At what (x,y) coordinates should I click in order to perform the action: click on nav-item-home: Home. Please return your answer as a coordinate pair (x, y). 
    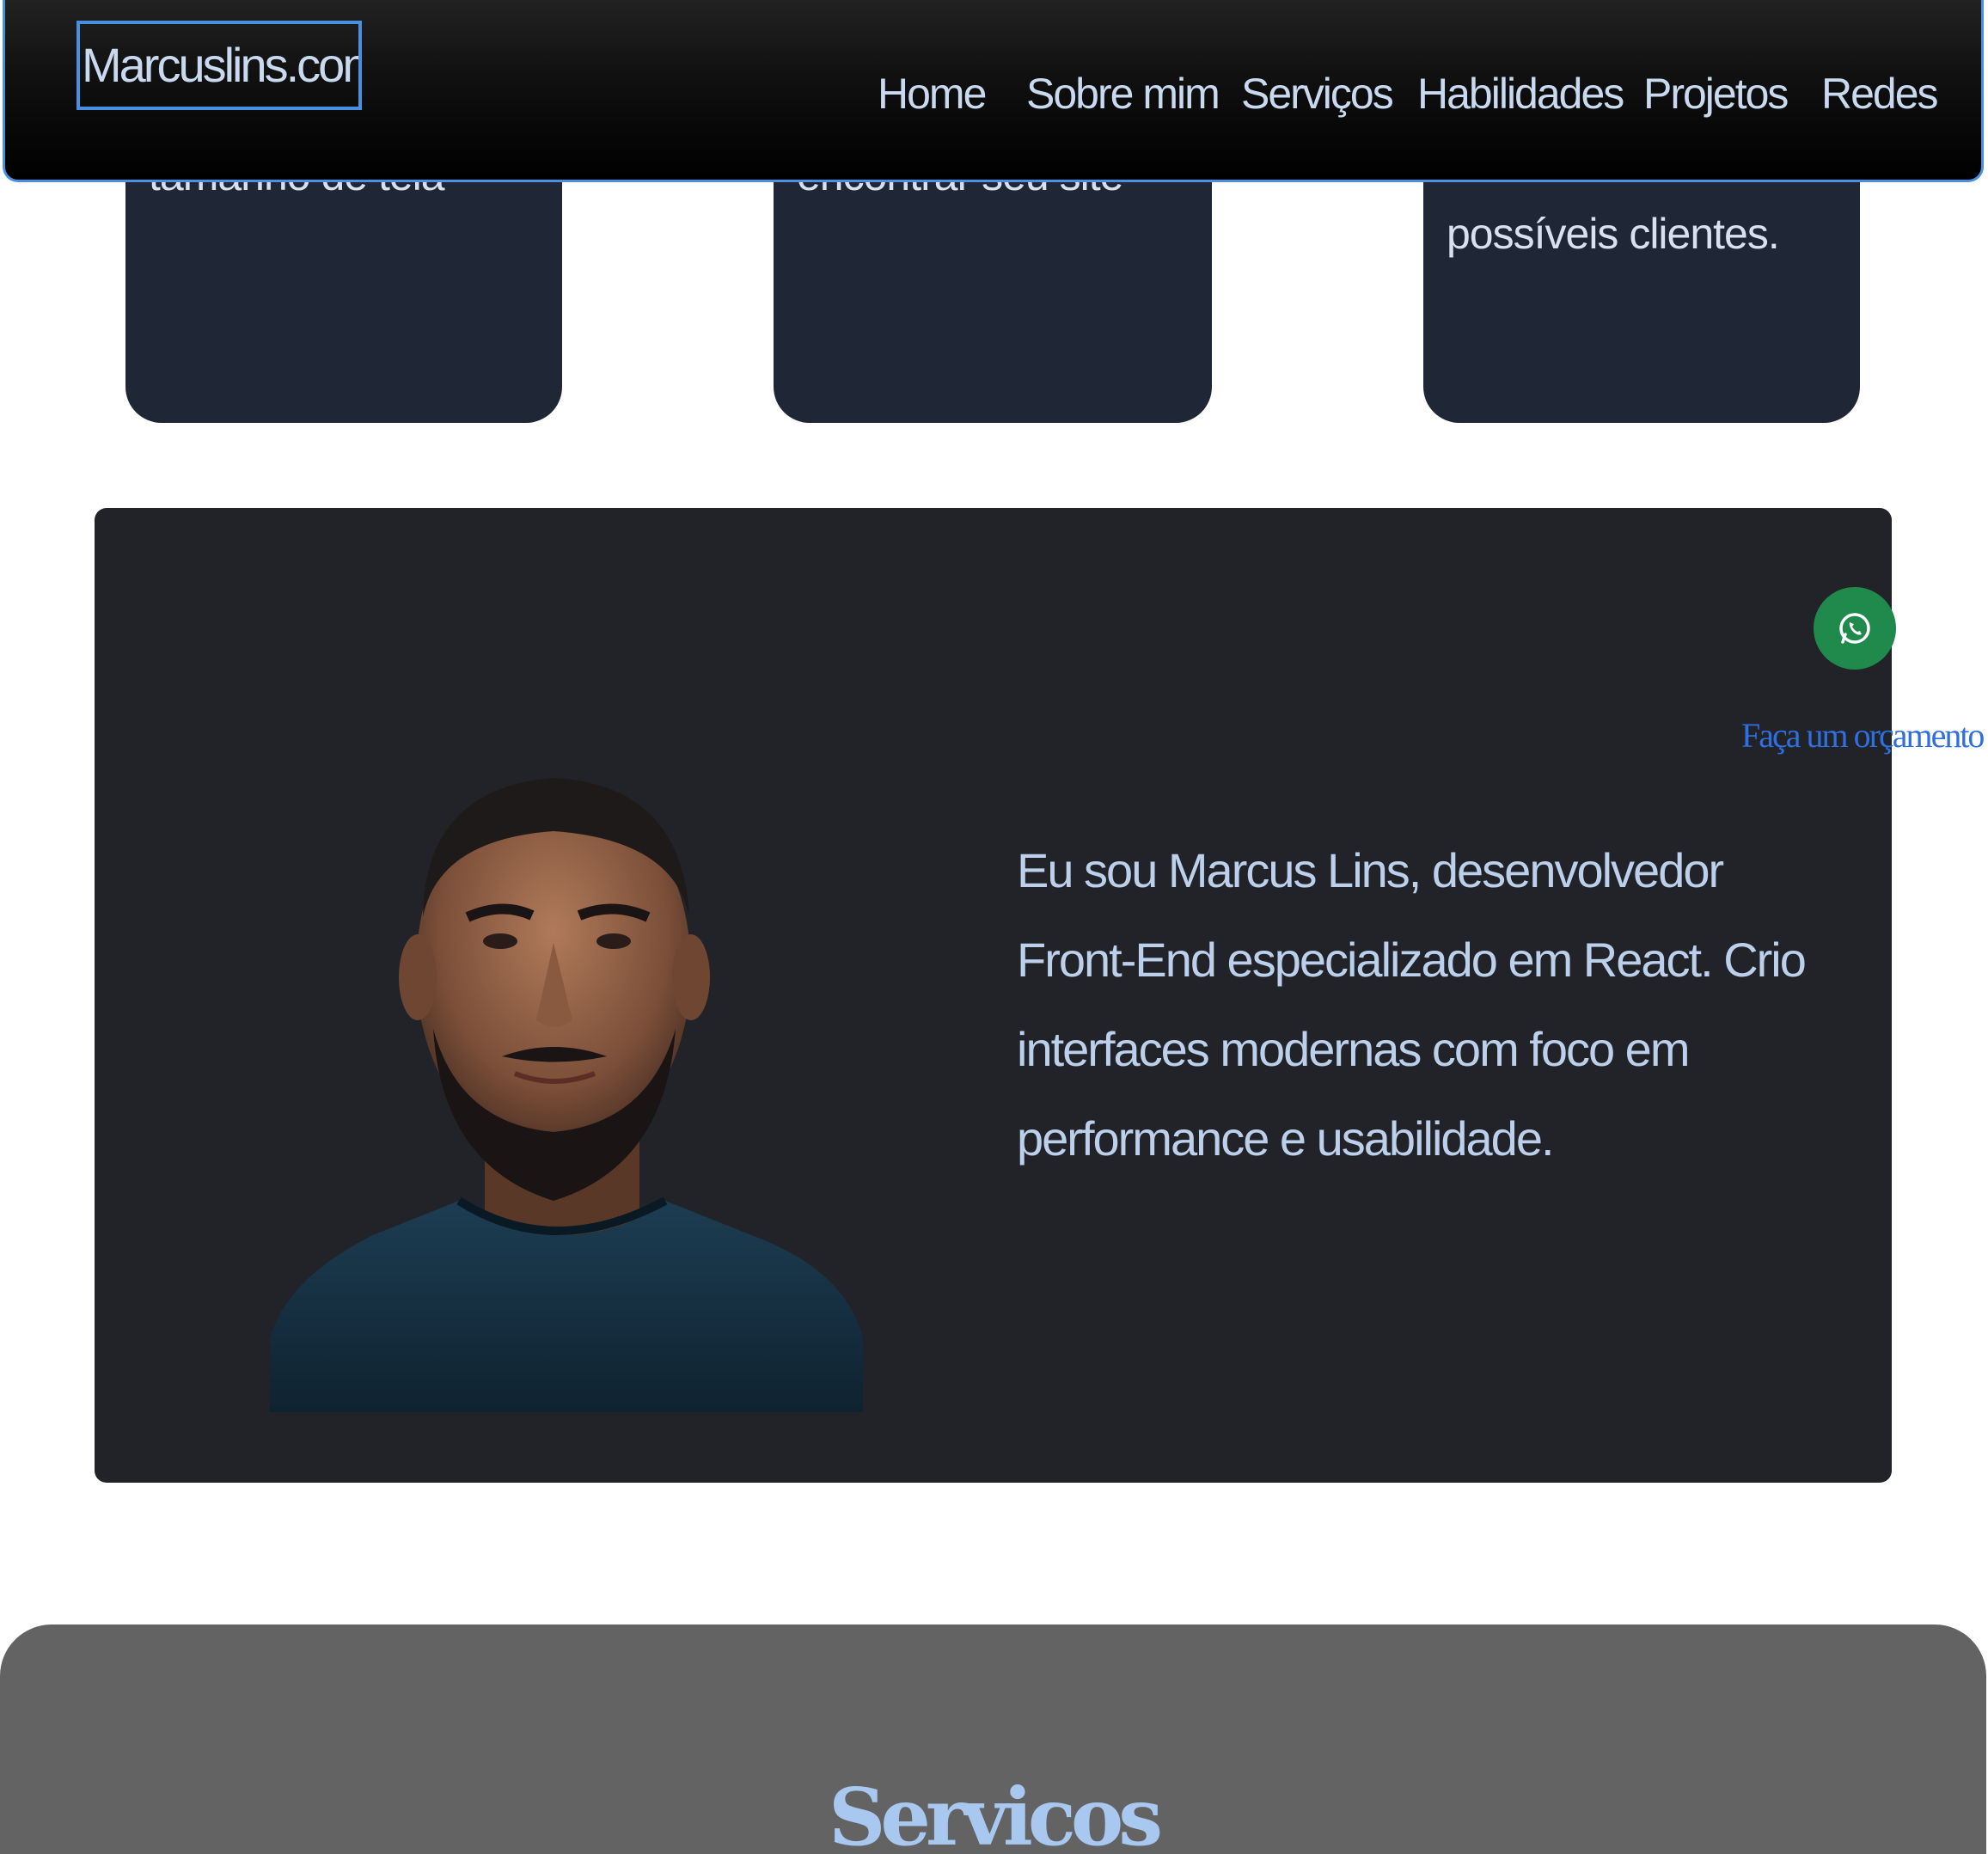
    Looking at the image, I should click on (933, 94).